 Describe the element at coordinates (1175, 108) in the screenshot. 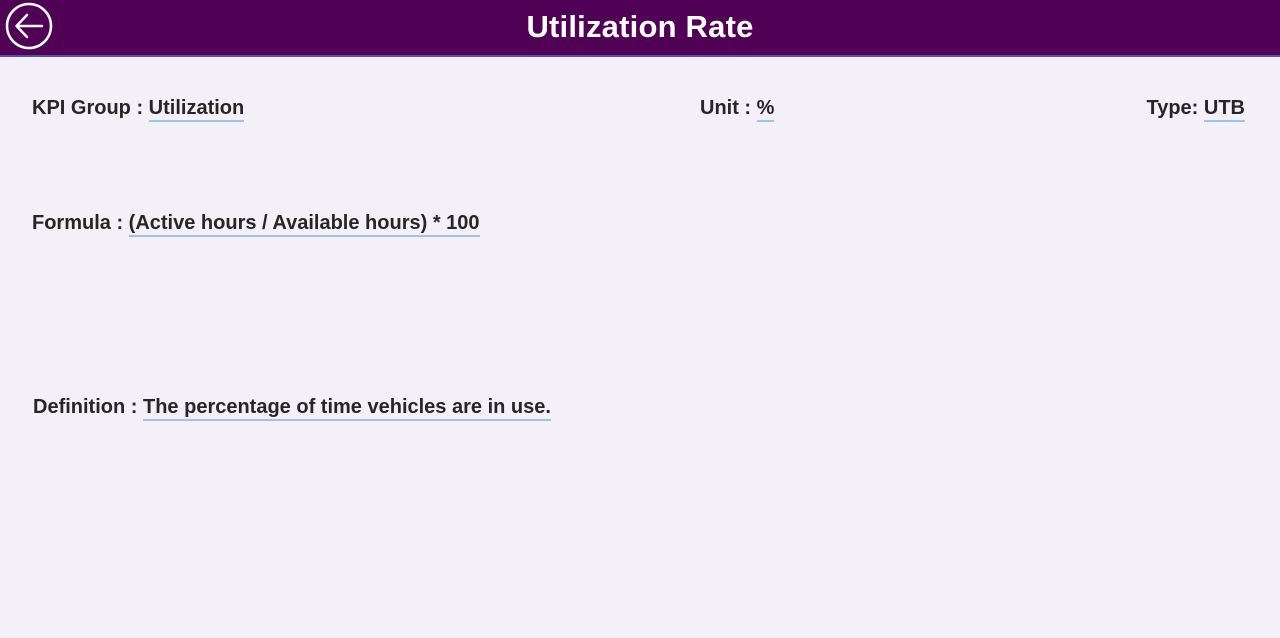

I see `type-label: Type:` at that location.